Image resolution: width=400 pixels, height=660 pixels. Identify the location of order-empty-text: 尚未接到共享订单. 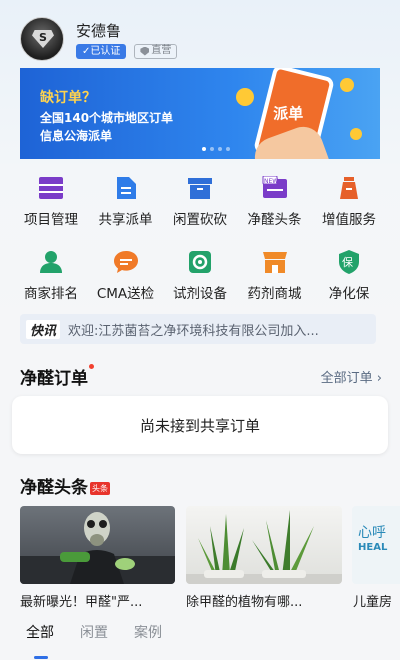
(199, 425).